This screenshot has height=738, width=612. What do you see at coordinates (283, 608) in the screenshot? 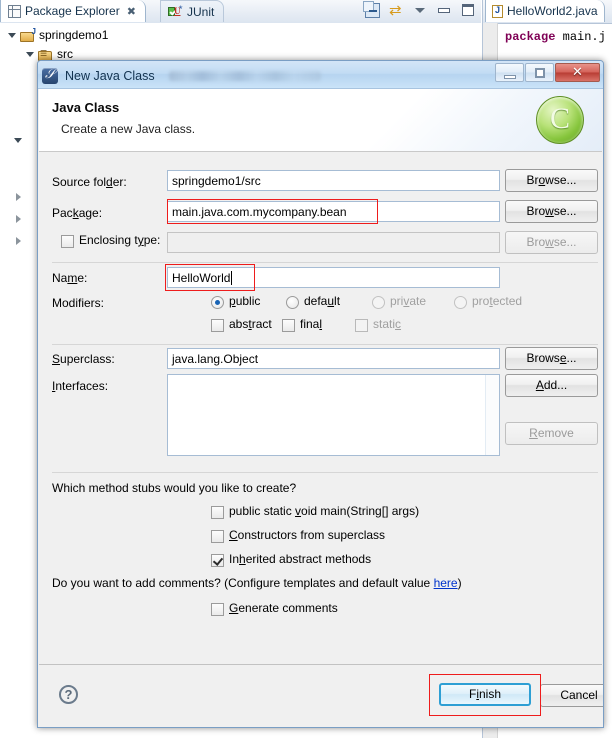
I see `generate-comments-label: Generate comments` at bounding box center [283, 608].